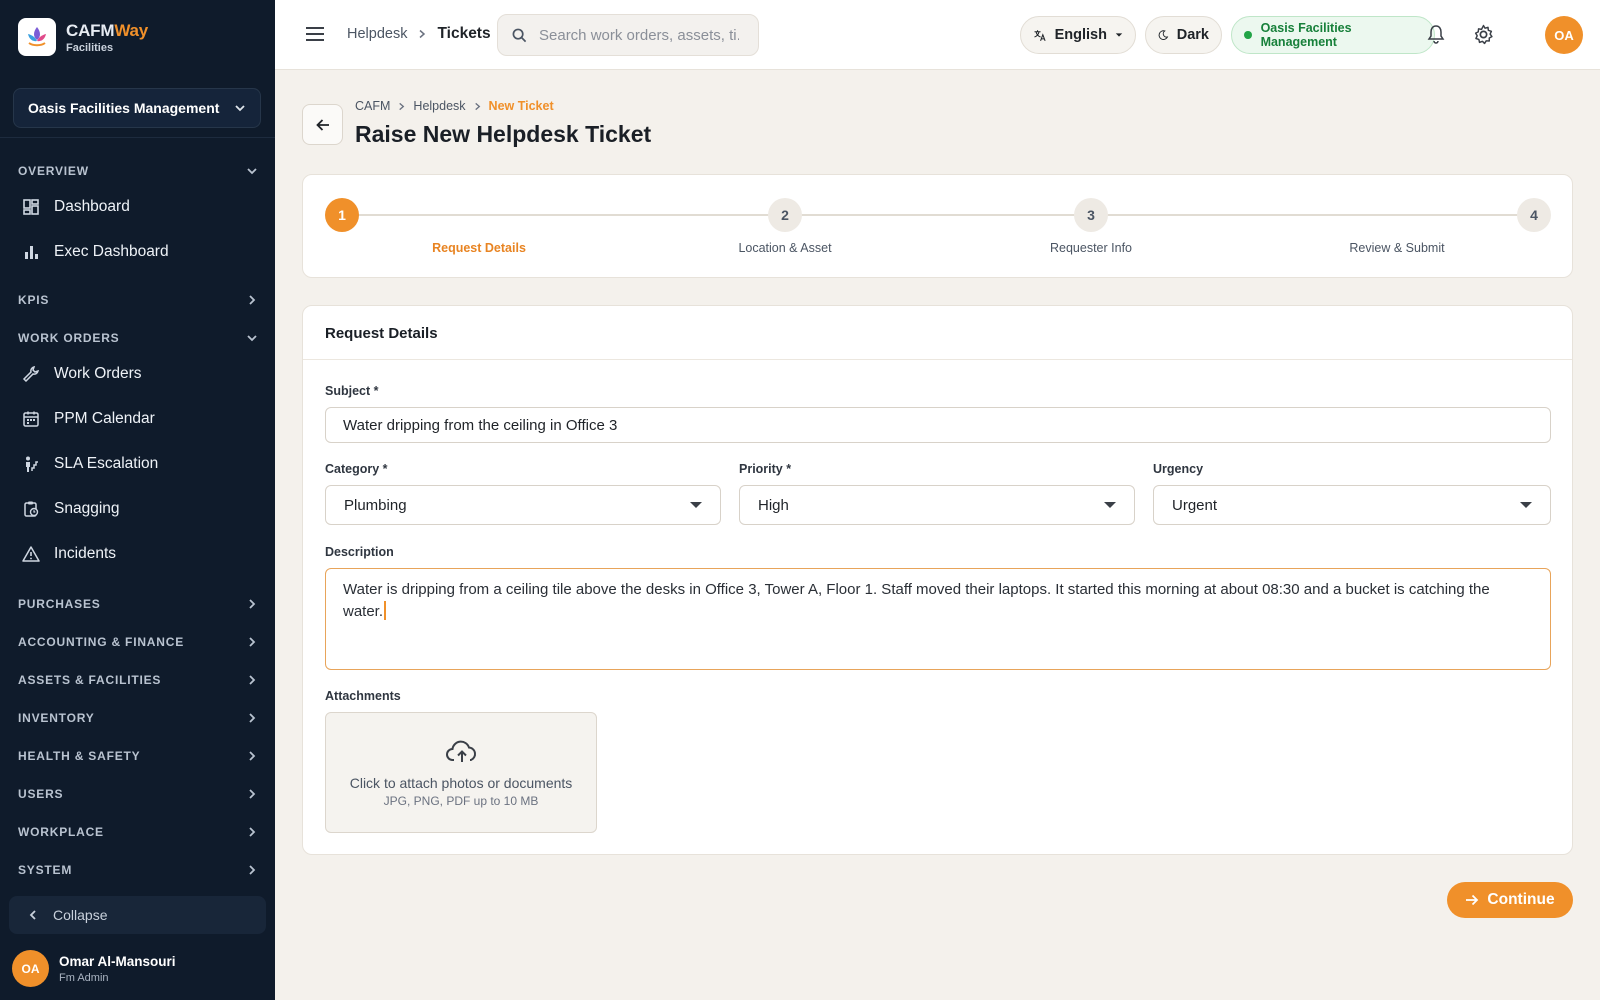  What do you see at coordinates (138, 642) in the screenshot?
I see `section-accounting-finance: ACCOUNTING & FINANCE` at bounding box center [138, 642].